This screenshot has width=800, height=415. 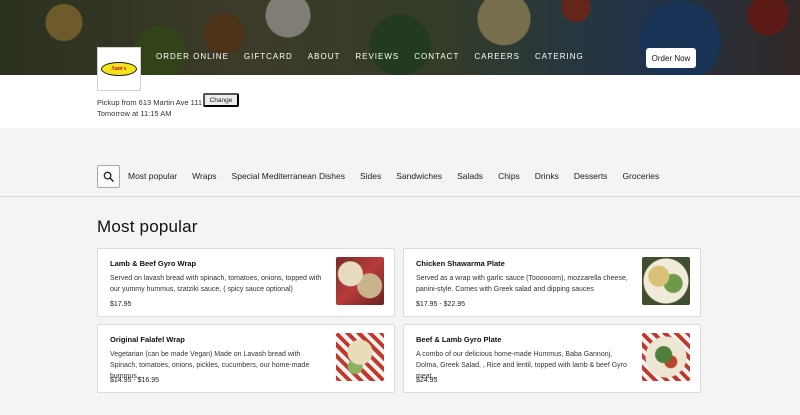 I want to click on pickup-location: Pickup from 613 Martin Ave 111, so click(x=150, y=102).